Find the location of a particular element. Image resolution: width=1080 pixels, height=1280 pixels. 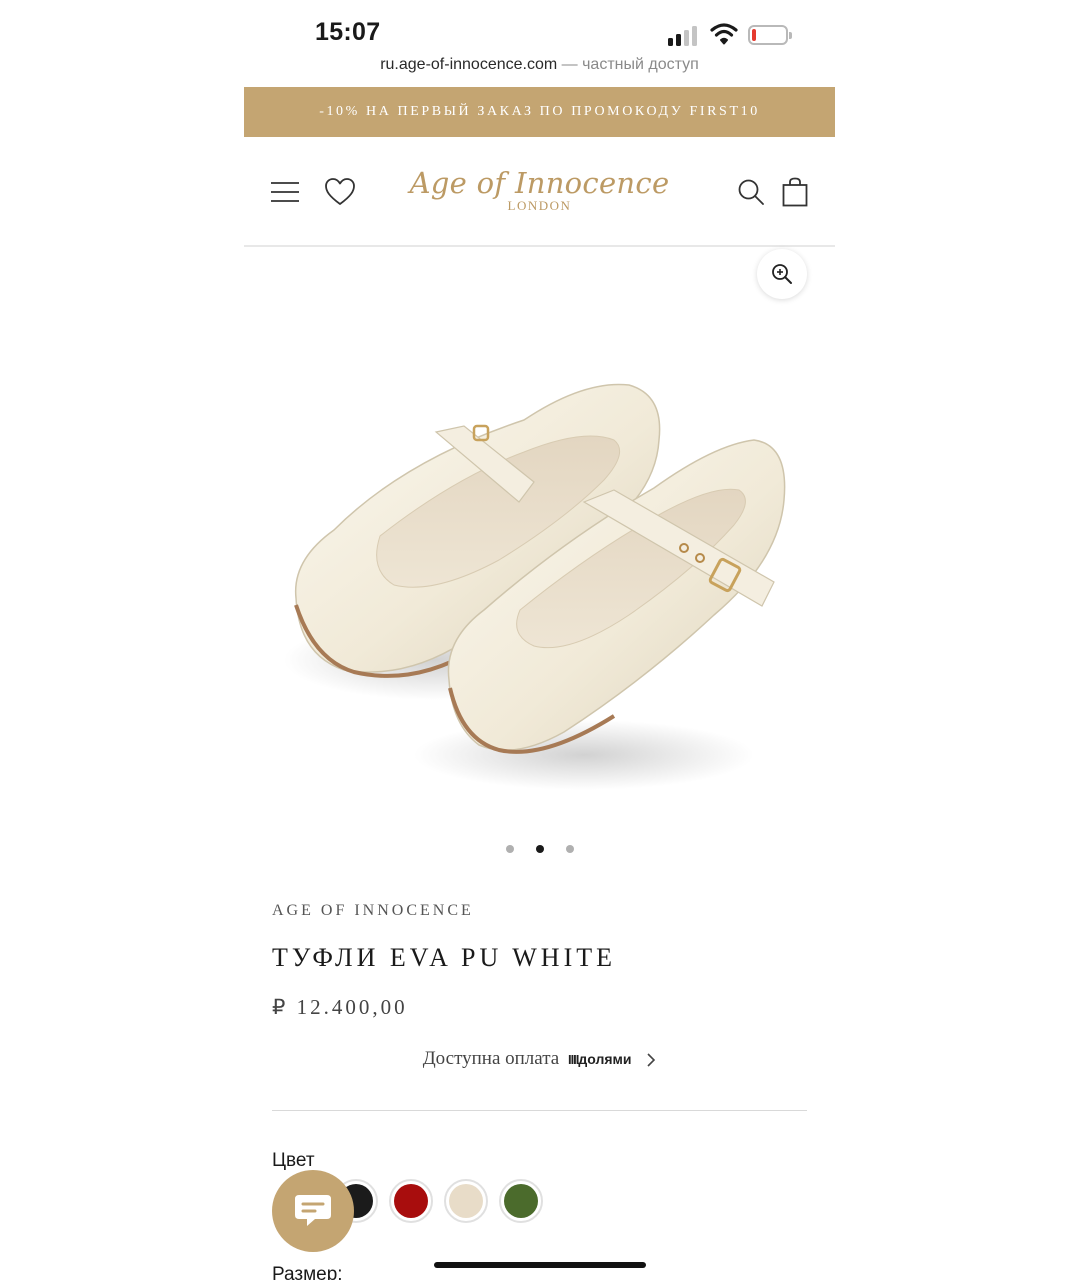

site-logo: Age of Innocence LONDON is located at coordinates (539, 189).